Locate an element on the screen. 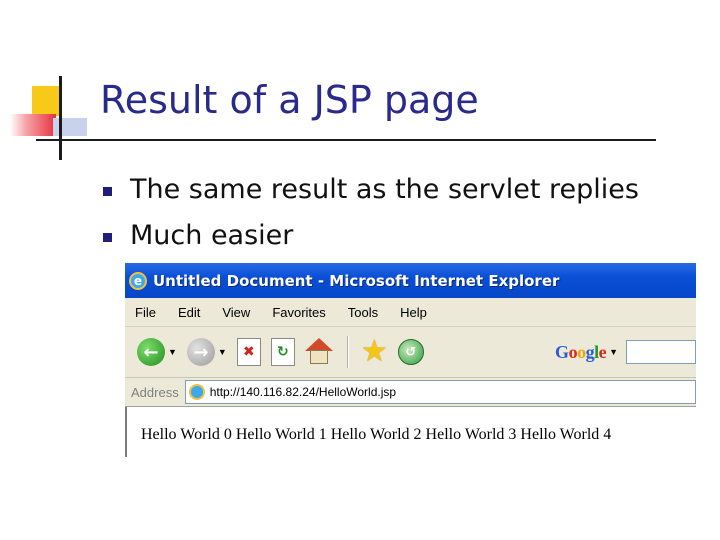  address-url: http://140.116.82.24/HelloWorld.jsp is located at coordinates (303, 392).